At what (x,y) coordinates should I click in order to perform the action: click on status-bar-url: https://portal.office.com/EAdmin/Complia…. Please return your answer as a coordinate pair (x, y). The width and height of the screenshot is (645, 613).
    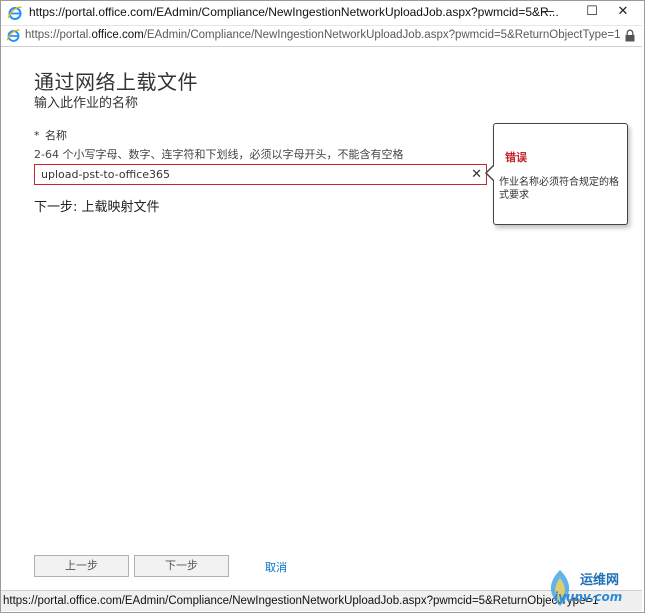
    Looking at the image, I should click on (301, 601).